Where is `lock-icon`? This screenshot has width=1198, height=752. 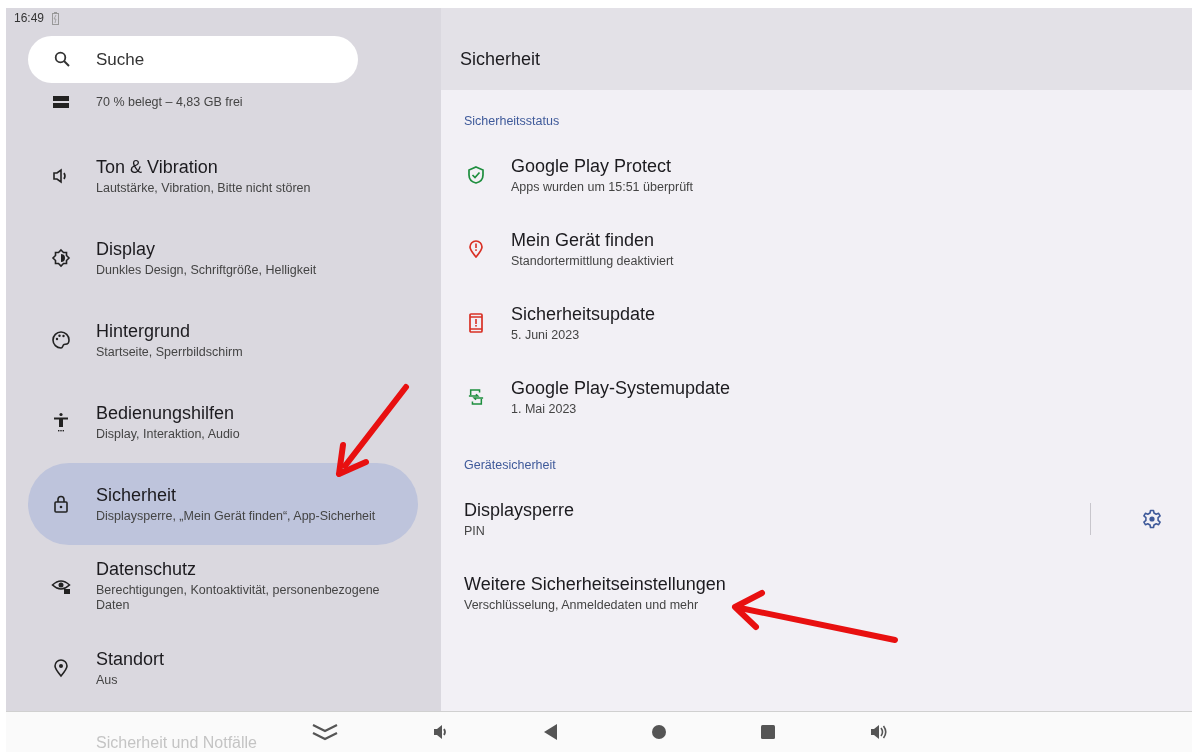
lock-icon is located at coordinates (61, 504).